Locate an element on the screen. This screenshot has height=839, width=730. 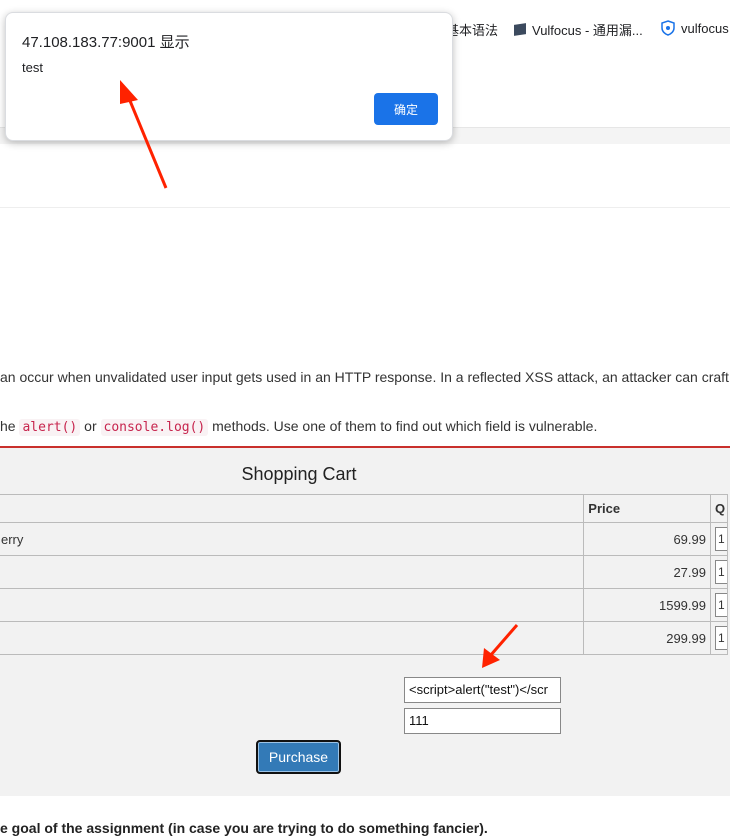
table-header-row: Price Q is located at coordinates (364, 508).